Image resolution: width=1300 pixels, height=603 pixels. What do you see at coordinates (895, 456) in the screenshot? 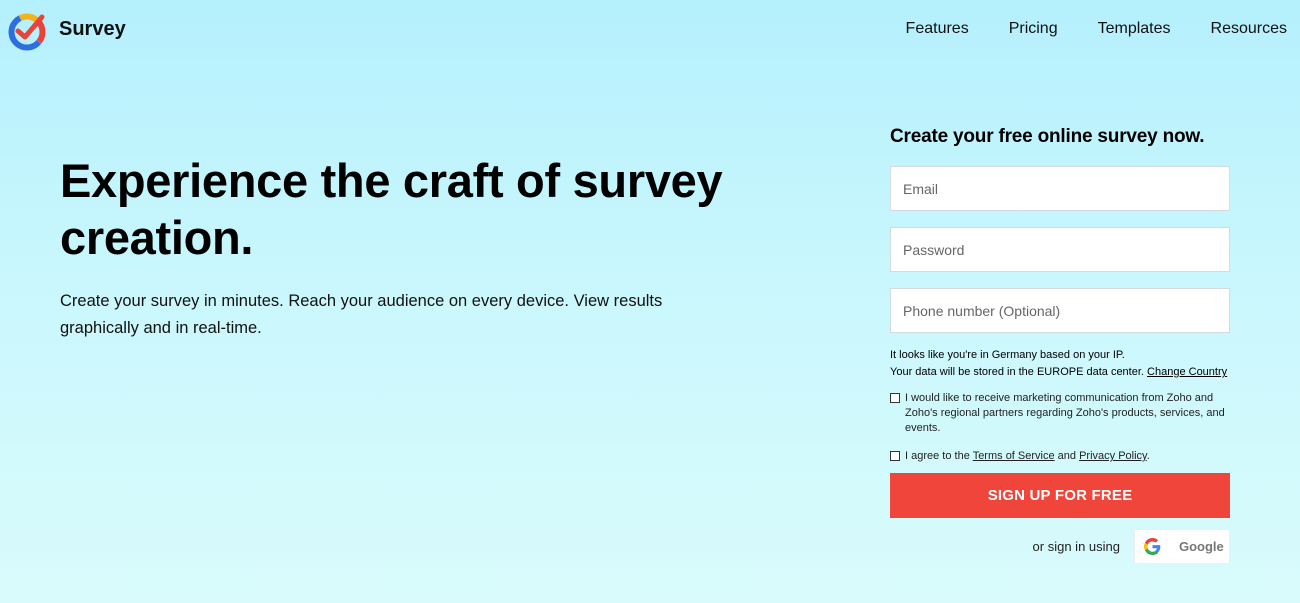
I see `terms-checkbox` at bounding box center [895, 456].